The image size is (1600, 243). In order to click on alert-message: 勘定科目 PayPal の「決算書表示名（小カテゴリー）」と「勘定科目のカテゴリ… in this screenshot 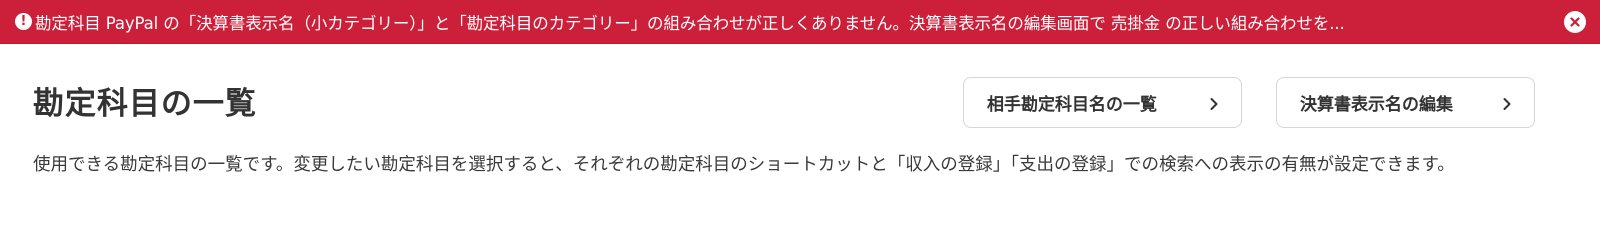, I will do `click(690, 23)`.